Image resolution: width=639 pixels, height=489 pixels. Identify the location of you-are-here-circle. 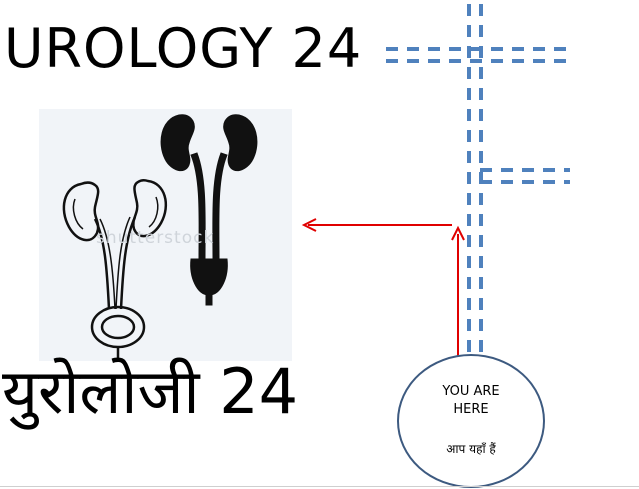
(471, 421).